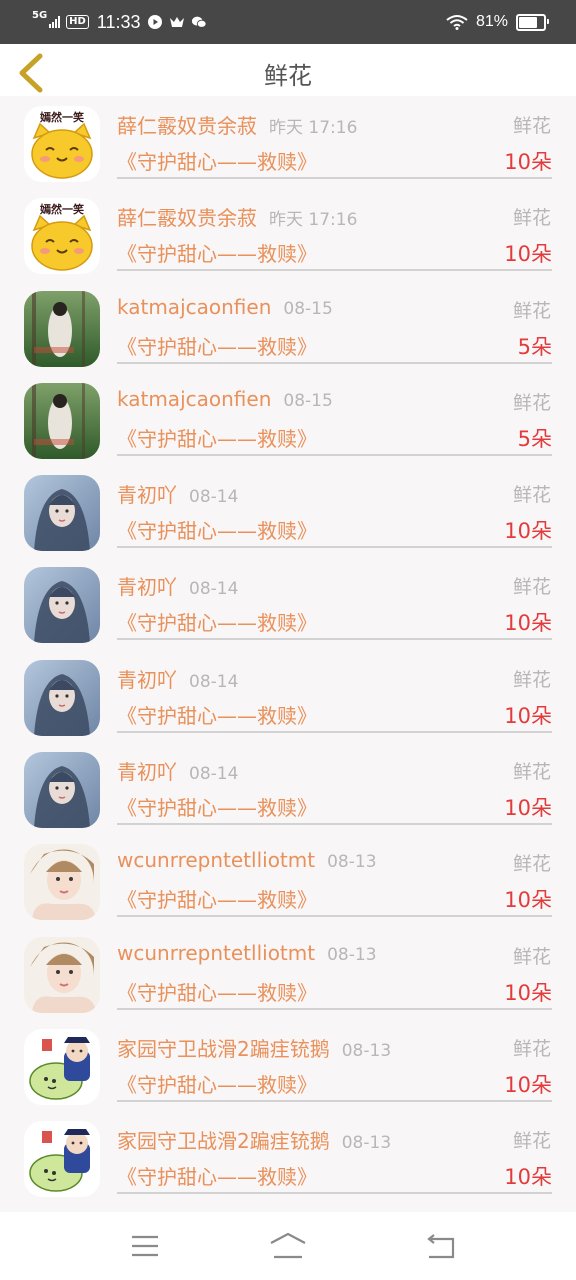  I want to click on gift-quantity: 5朵, so click(534, 346).